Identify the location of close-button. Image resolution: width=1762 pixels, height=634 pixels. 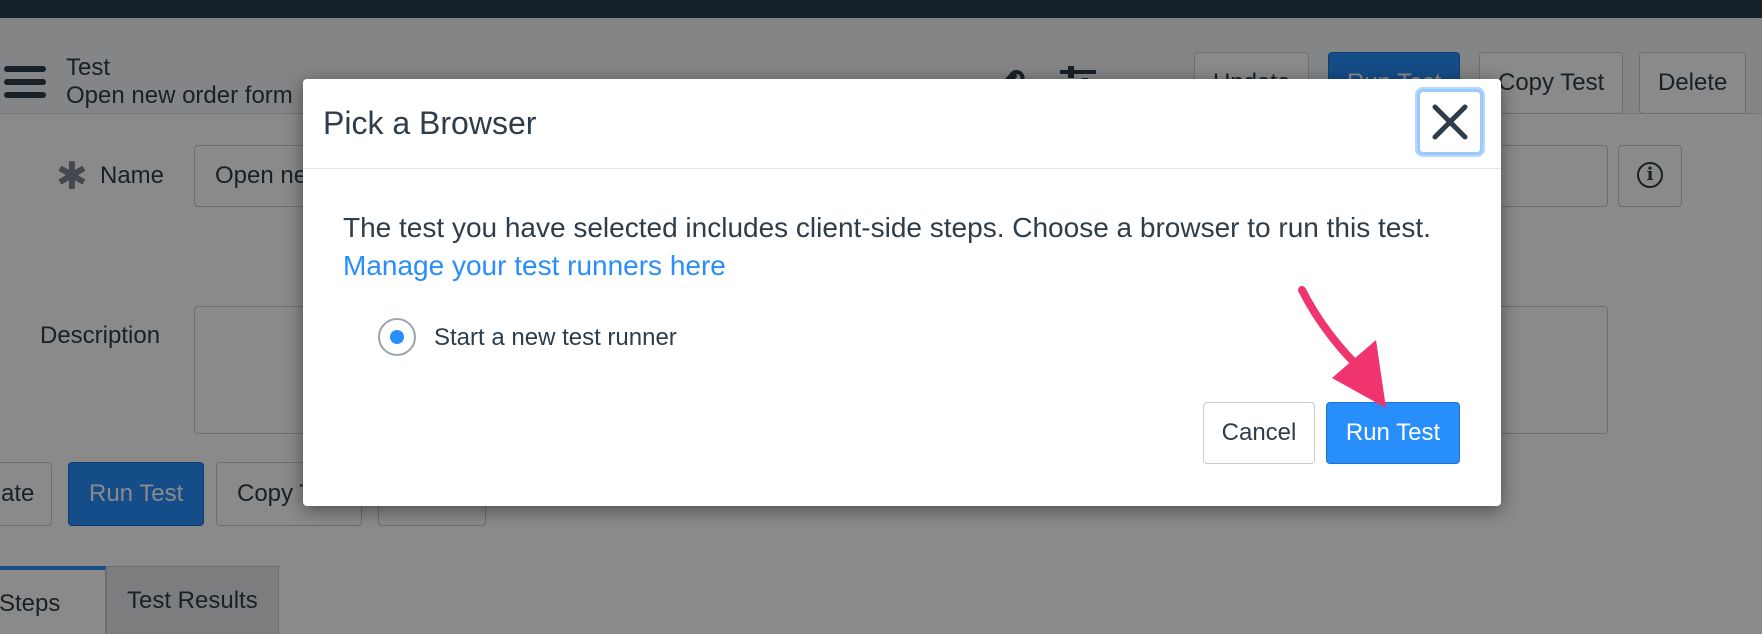
(1450, 122).